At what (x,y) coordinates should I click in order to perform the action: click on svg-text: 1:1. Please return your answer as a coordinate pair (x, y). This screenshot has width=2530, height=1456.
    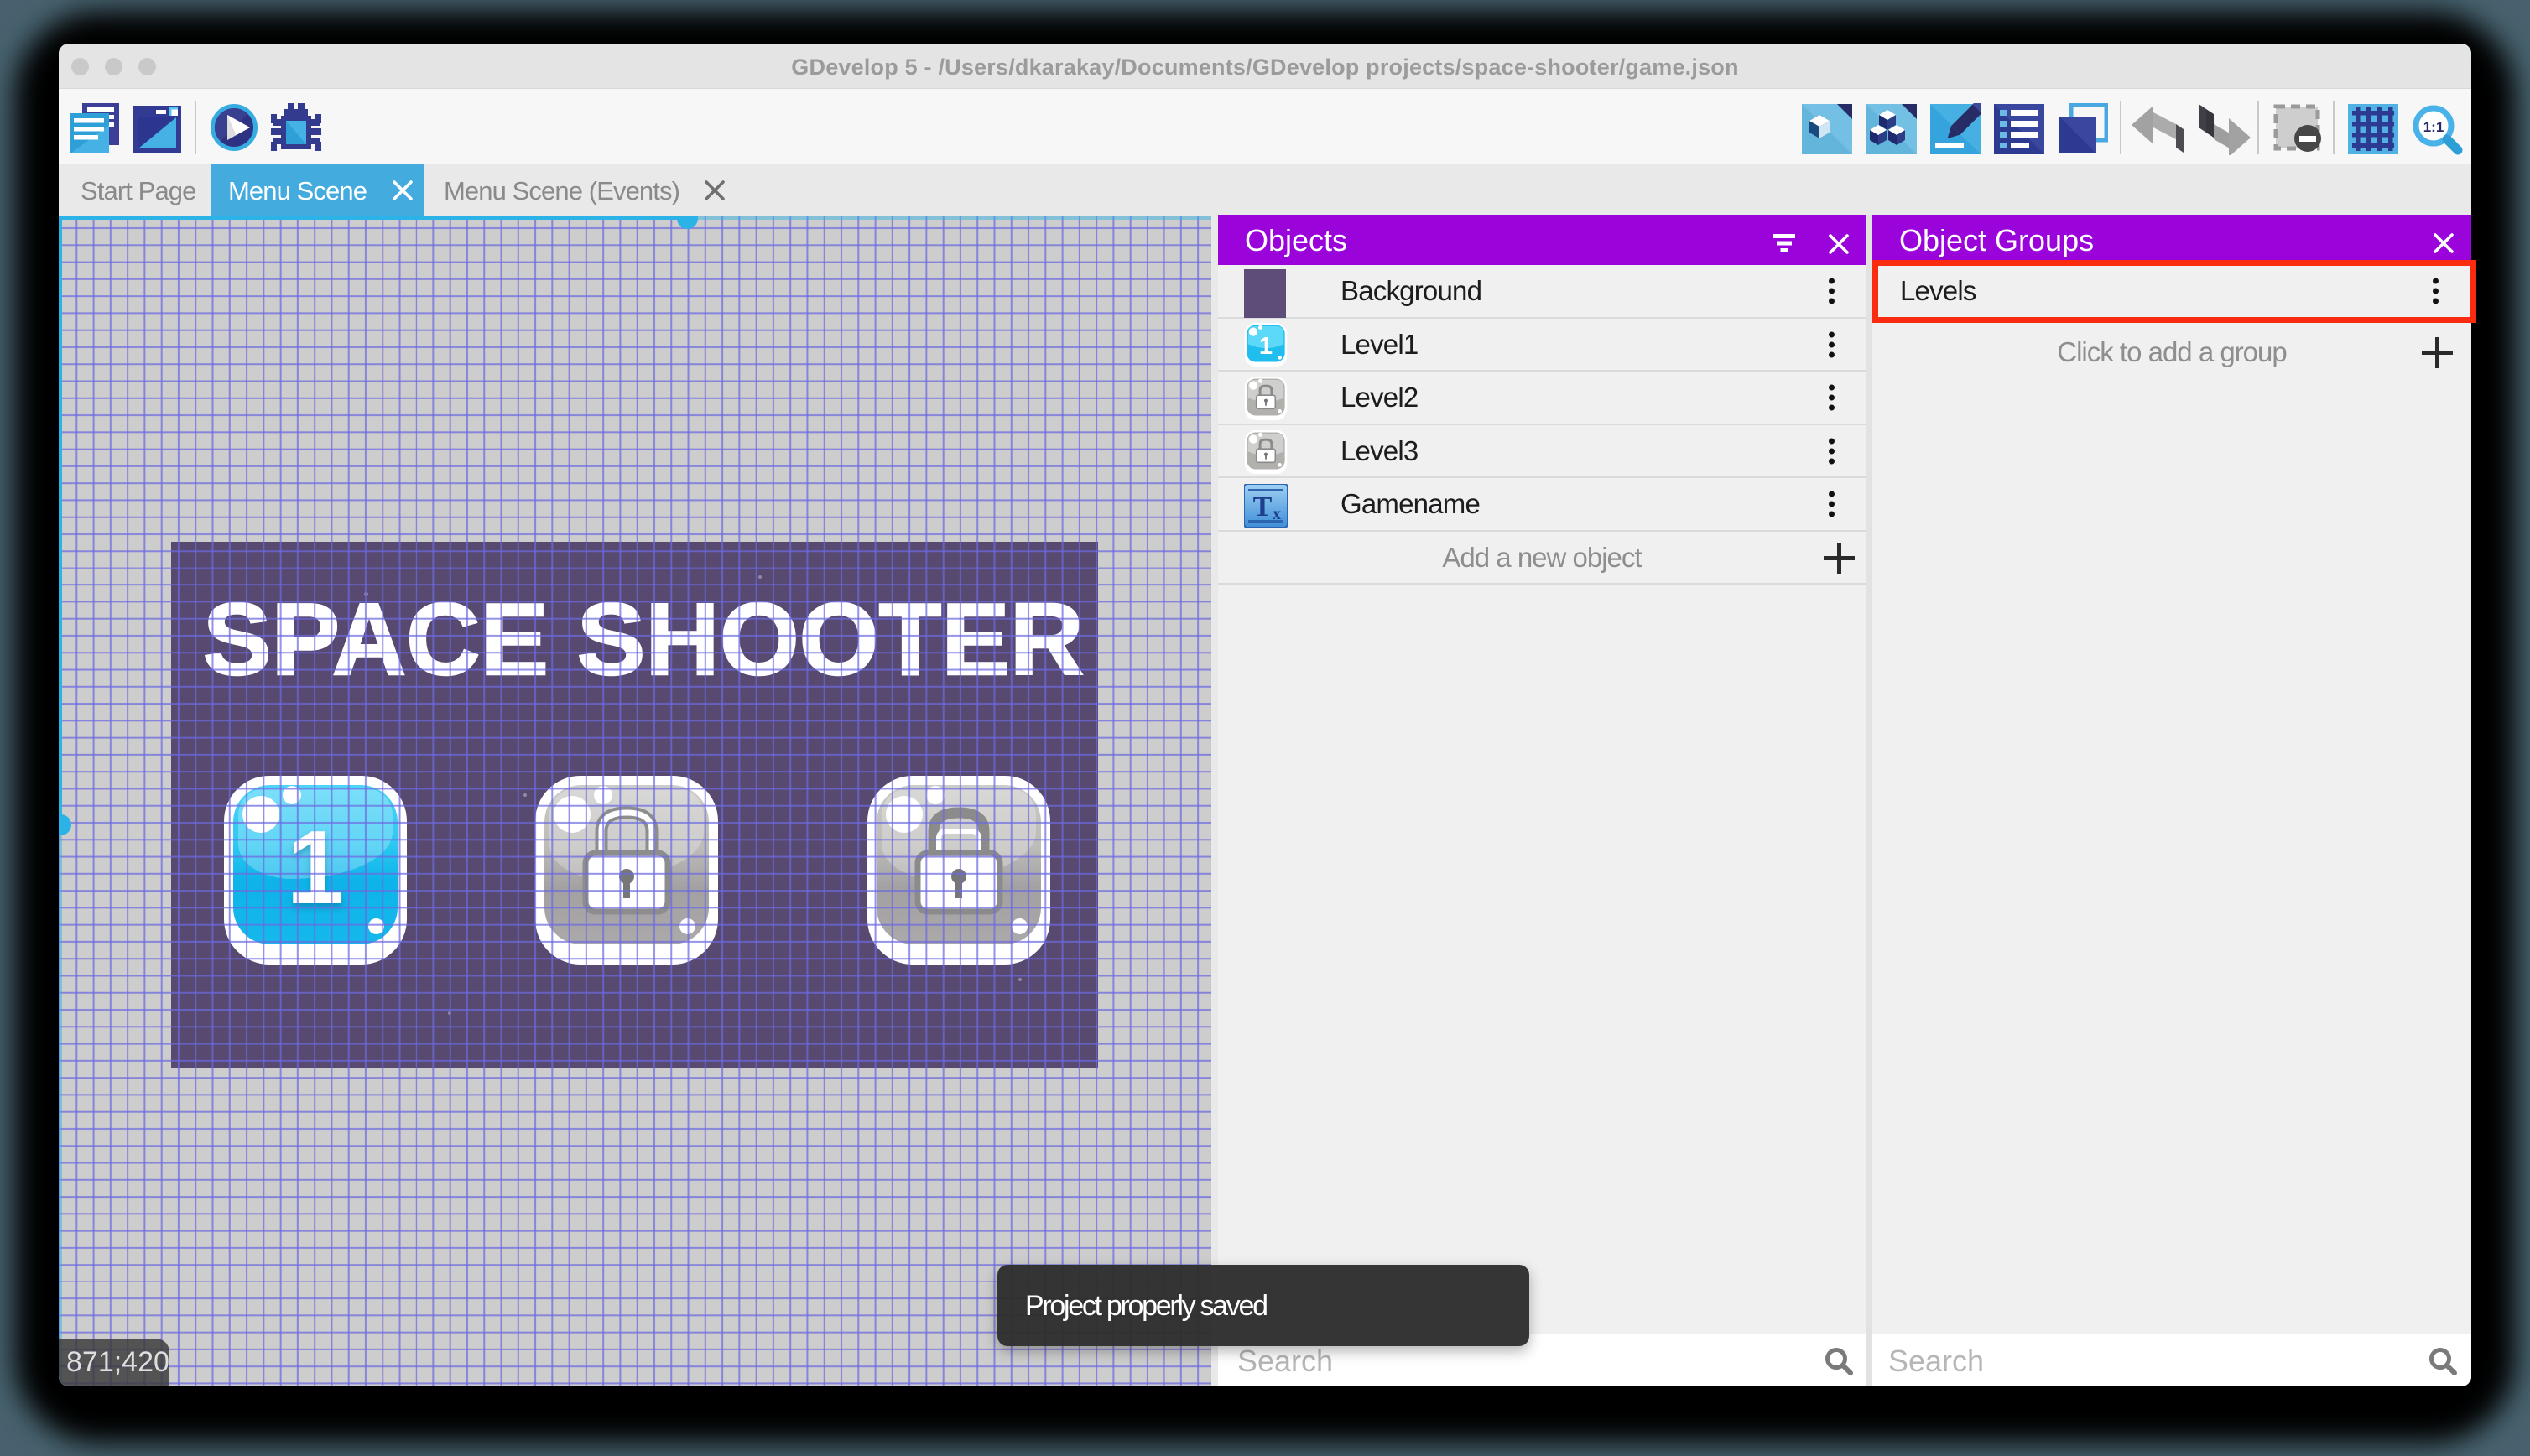
    Looking at the image, I should click on (2433, 127).